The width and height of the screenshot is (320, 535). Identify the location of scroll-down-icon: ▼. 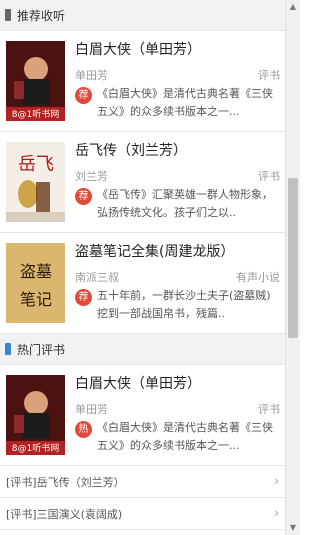
(293, 528).